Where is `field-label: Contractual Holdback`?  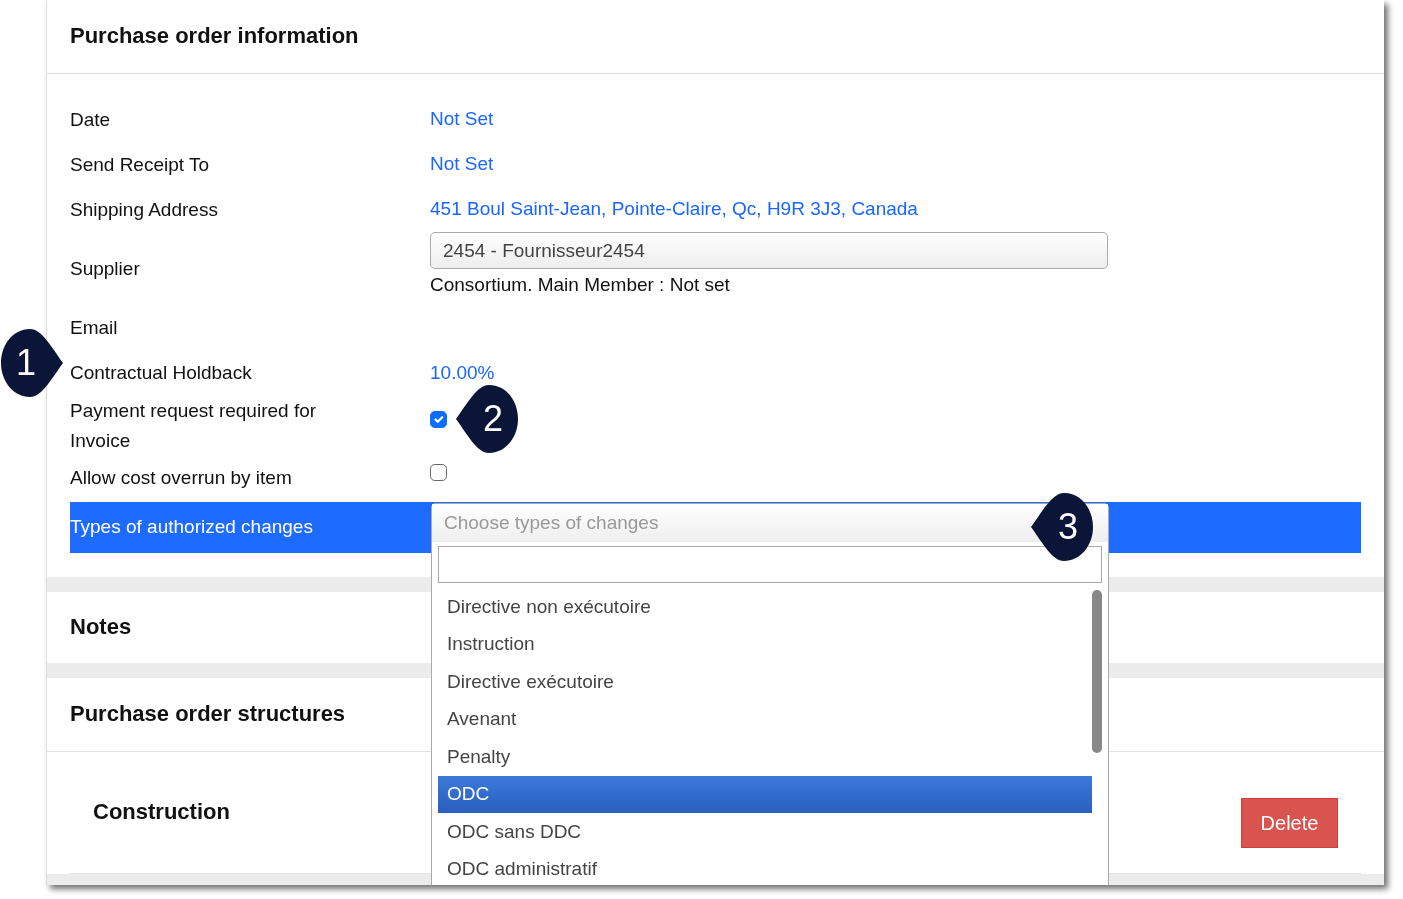
field-label: Contractual Holdback is located at coordinates (161, 373).